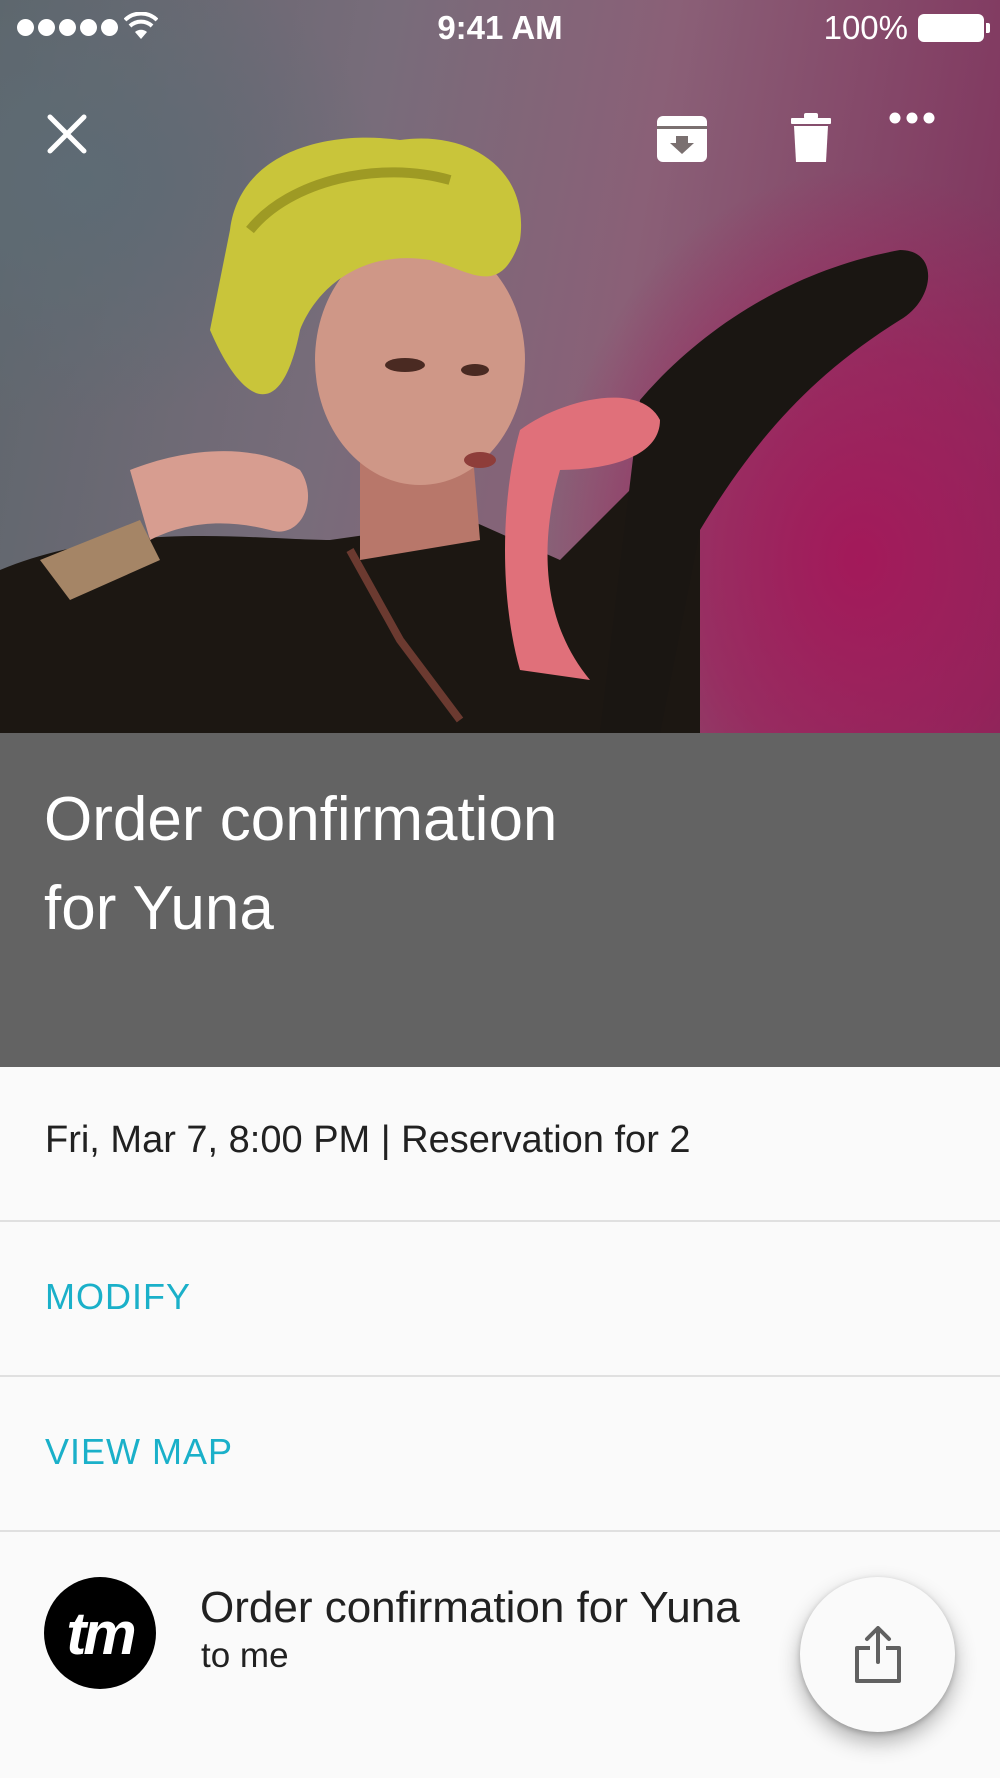  What do you see at coordinates (245, 1655) in the screenshot?
I see `message-recipient: to me` at bounding box center [245, 1655].